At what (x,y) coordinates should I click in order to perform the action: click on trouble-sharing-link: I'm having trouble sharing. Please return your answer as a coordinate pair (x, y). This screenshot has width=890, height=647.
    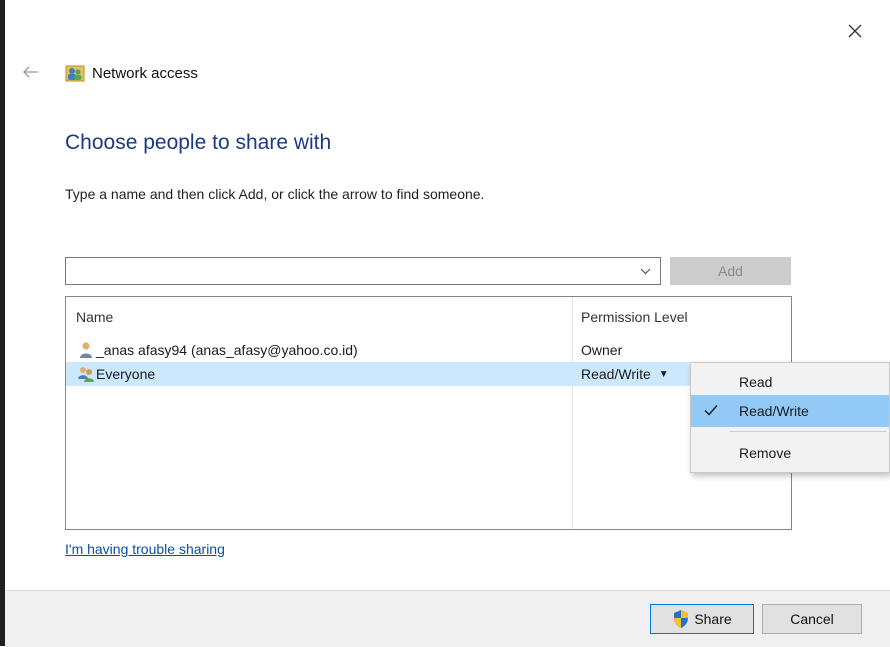
    Looking at the image, I should click on (145, 549).